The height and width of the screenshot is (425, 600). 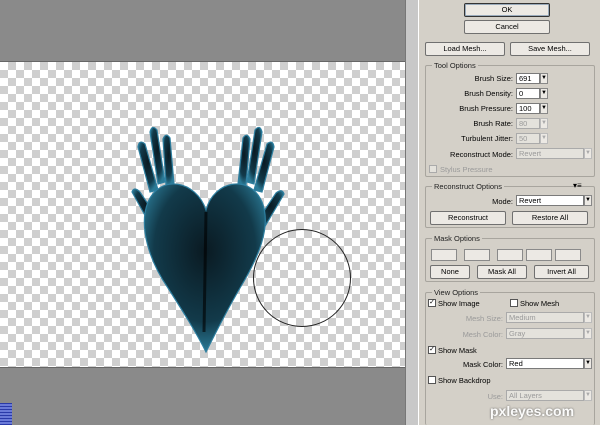 I want to click on cancel-button: Cancel, so click(x=507, y=27).